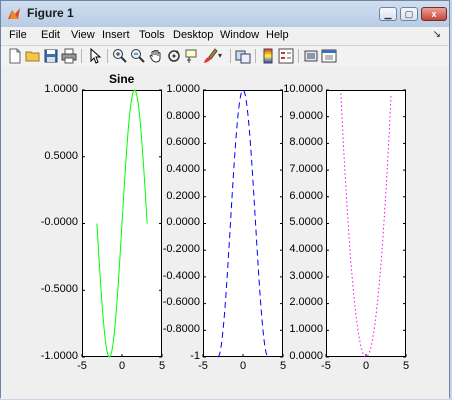  Describe the element at coordinates (434, 14) in the screenshot. I see `close-button: x` at that location.